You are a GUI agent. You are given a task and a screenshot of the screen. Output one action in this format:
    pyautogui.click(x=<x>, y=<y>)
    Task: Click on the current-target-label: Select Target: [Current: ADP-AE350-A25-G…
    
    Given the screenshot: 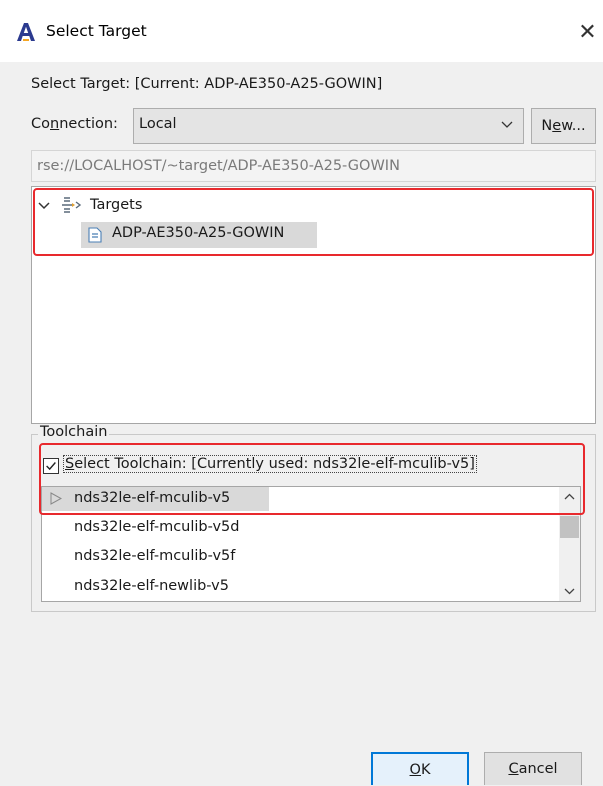 What is the action you would take?
    pyautogui.click(x=207, y=84)
    